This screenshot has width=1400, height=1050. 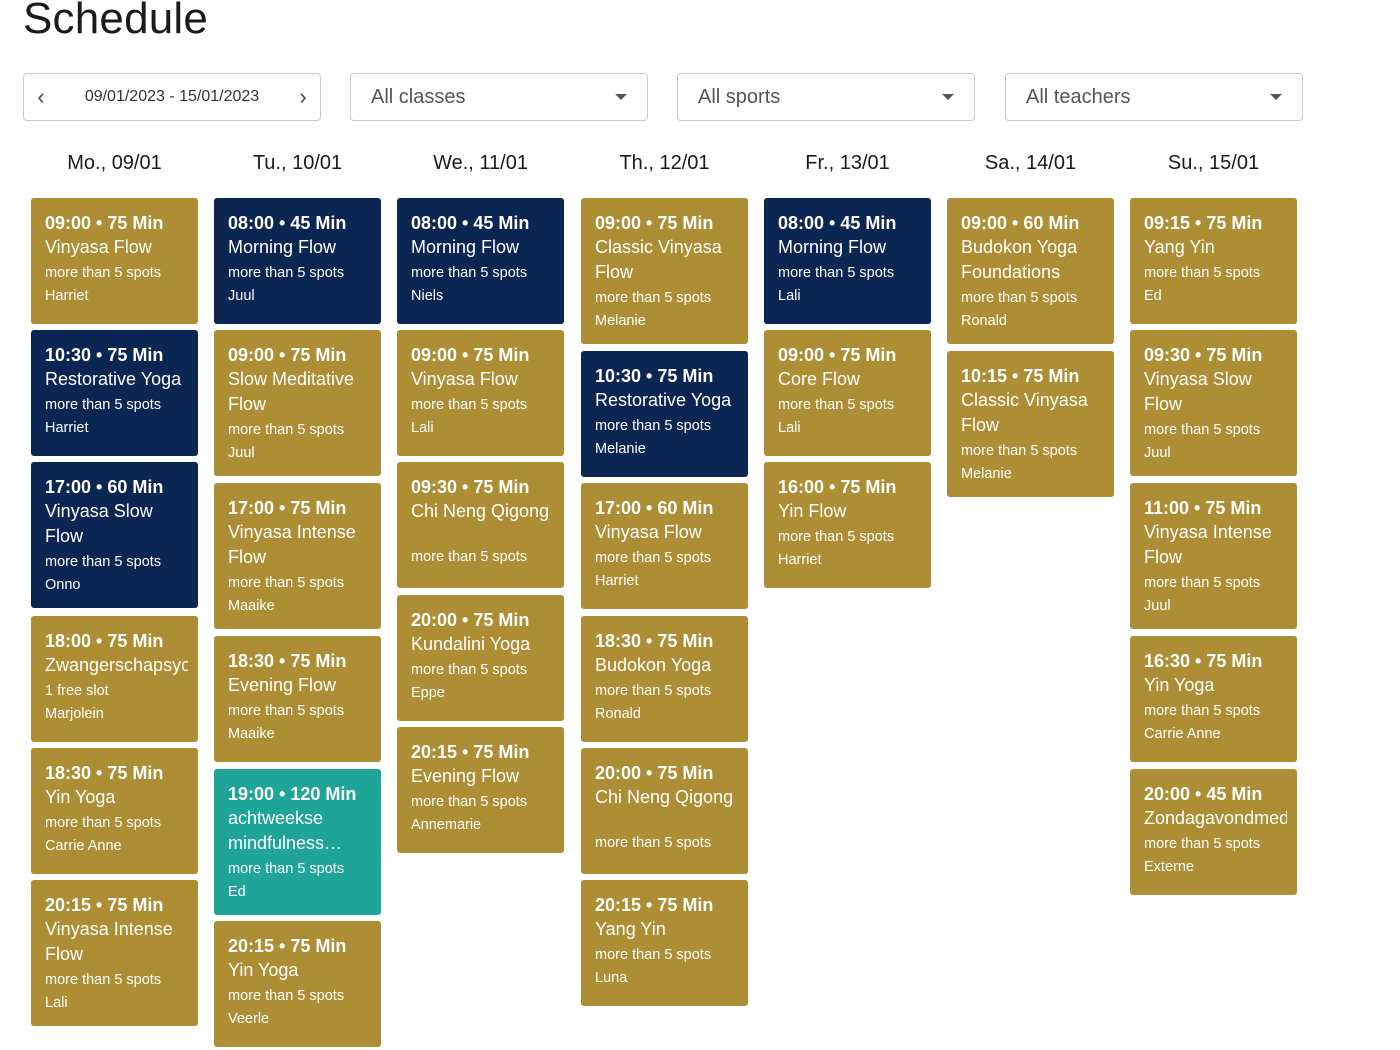 I want to click on class-name: Evening Flow, so click(x=465, y=776).